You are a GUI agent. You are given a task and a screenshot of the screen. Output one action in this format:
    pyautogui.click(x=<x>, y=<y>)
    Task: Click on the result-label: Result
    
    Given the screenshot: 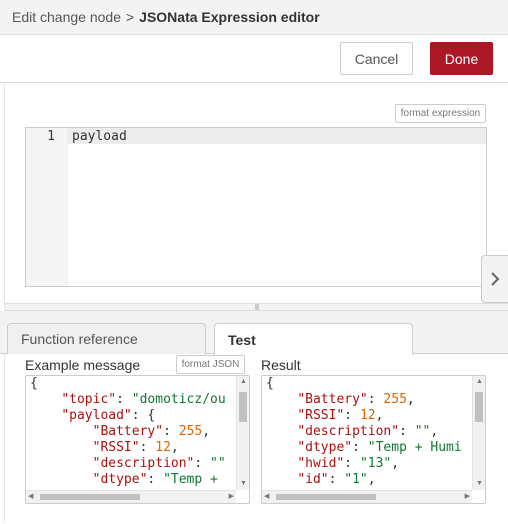 What is the action you would take?
    pyautogui.click(x=281, y=365)
    